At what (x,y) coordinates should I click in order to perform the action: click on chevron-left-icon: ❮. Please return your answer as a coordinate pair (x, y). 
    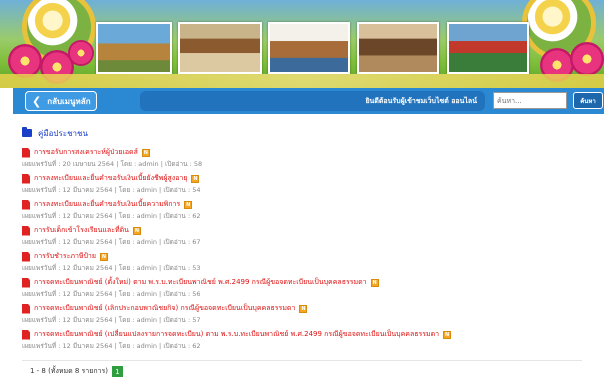
    Looking at the image, I should click on (37, 101).